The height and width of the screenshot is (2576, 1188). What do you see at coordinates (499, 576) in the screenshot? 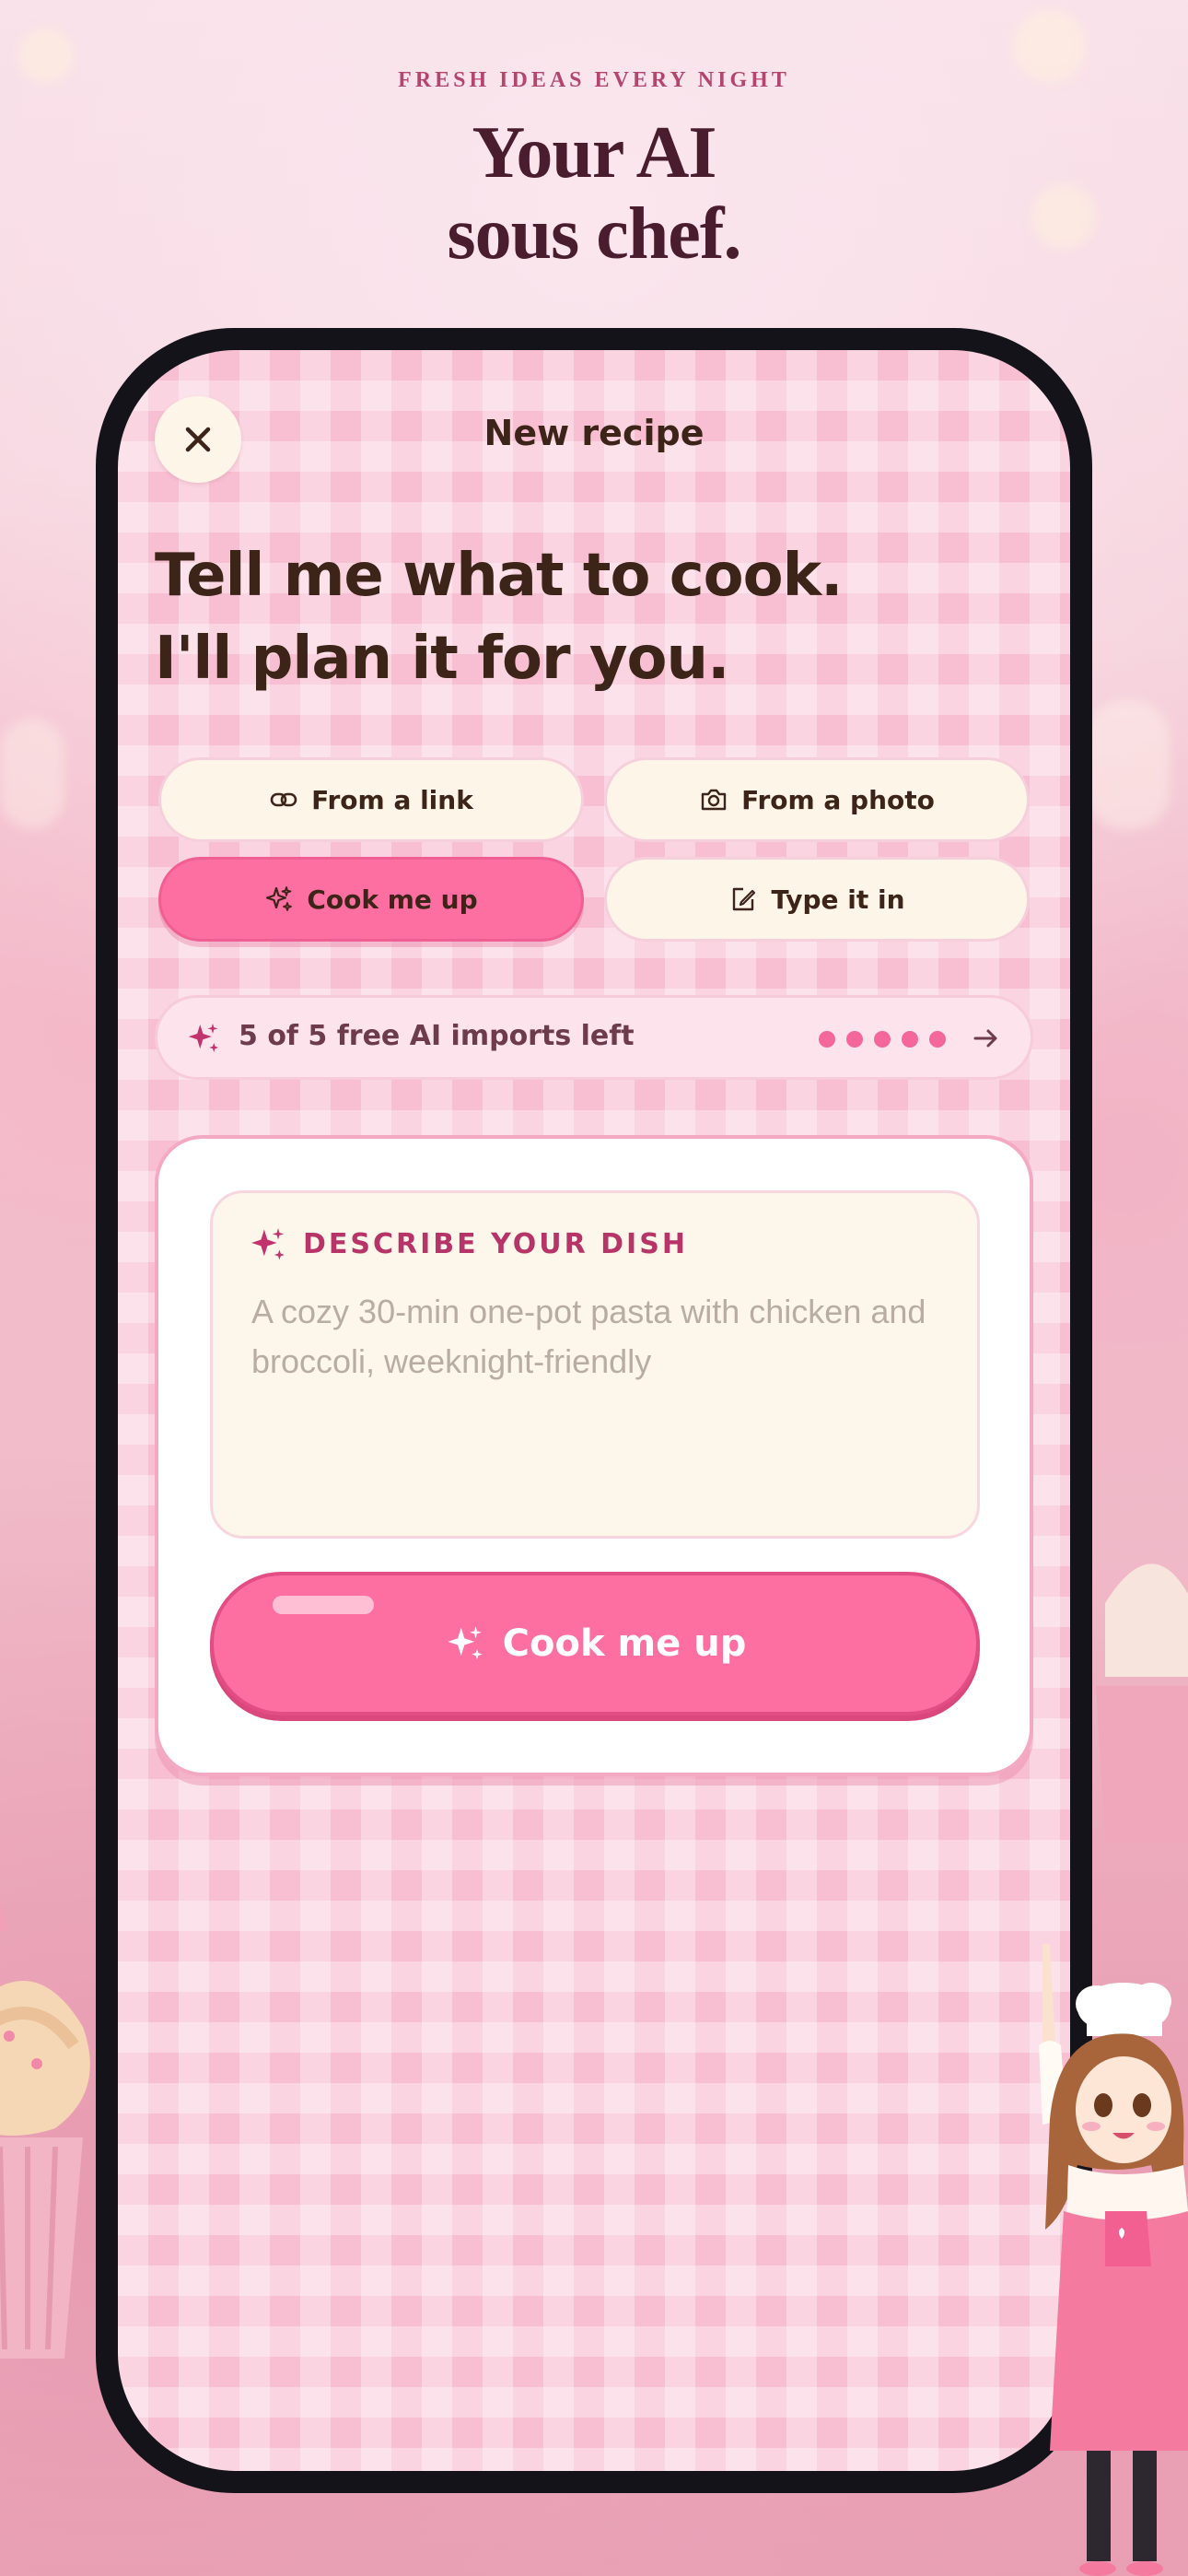
I see `headline-line: Tell me what to cook.` at bounding box center [499, 576].